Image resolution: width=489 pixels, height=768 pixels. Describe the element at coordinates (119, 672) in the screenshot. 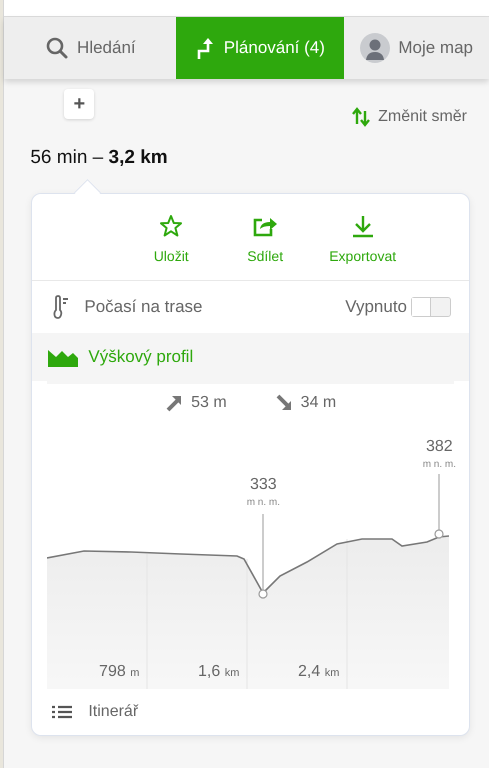

I see `distance-label: 798 m` at that location.